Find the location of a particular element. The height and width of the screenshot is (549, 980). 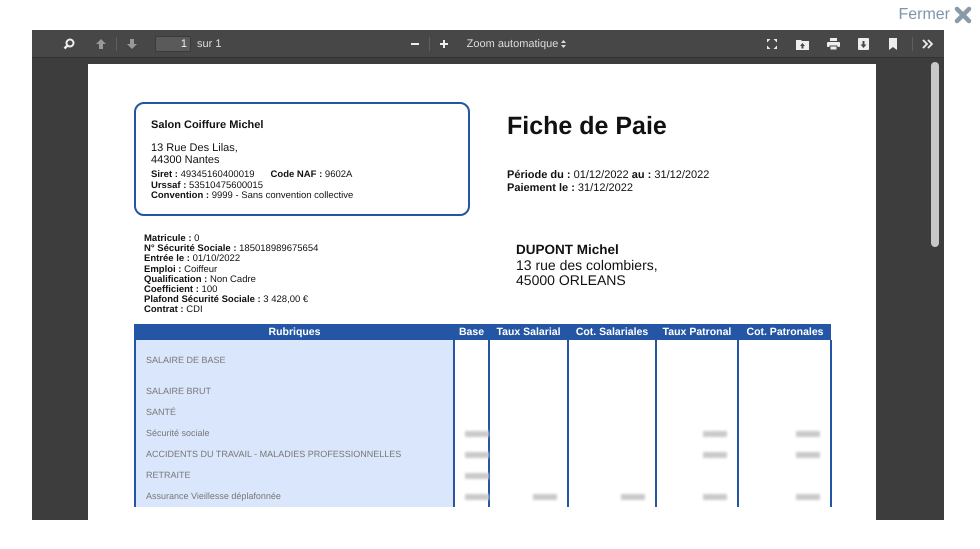

employee-detail: Emploi : Coiffeur is located at coordinates (181, 269).